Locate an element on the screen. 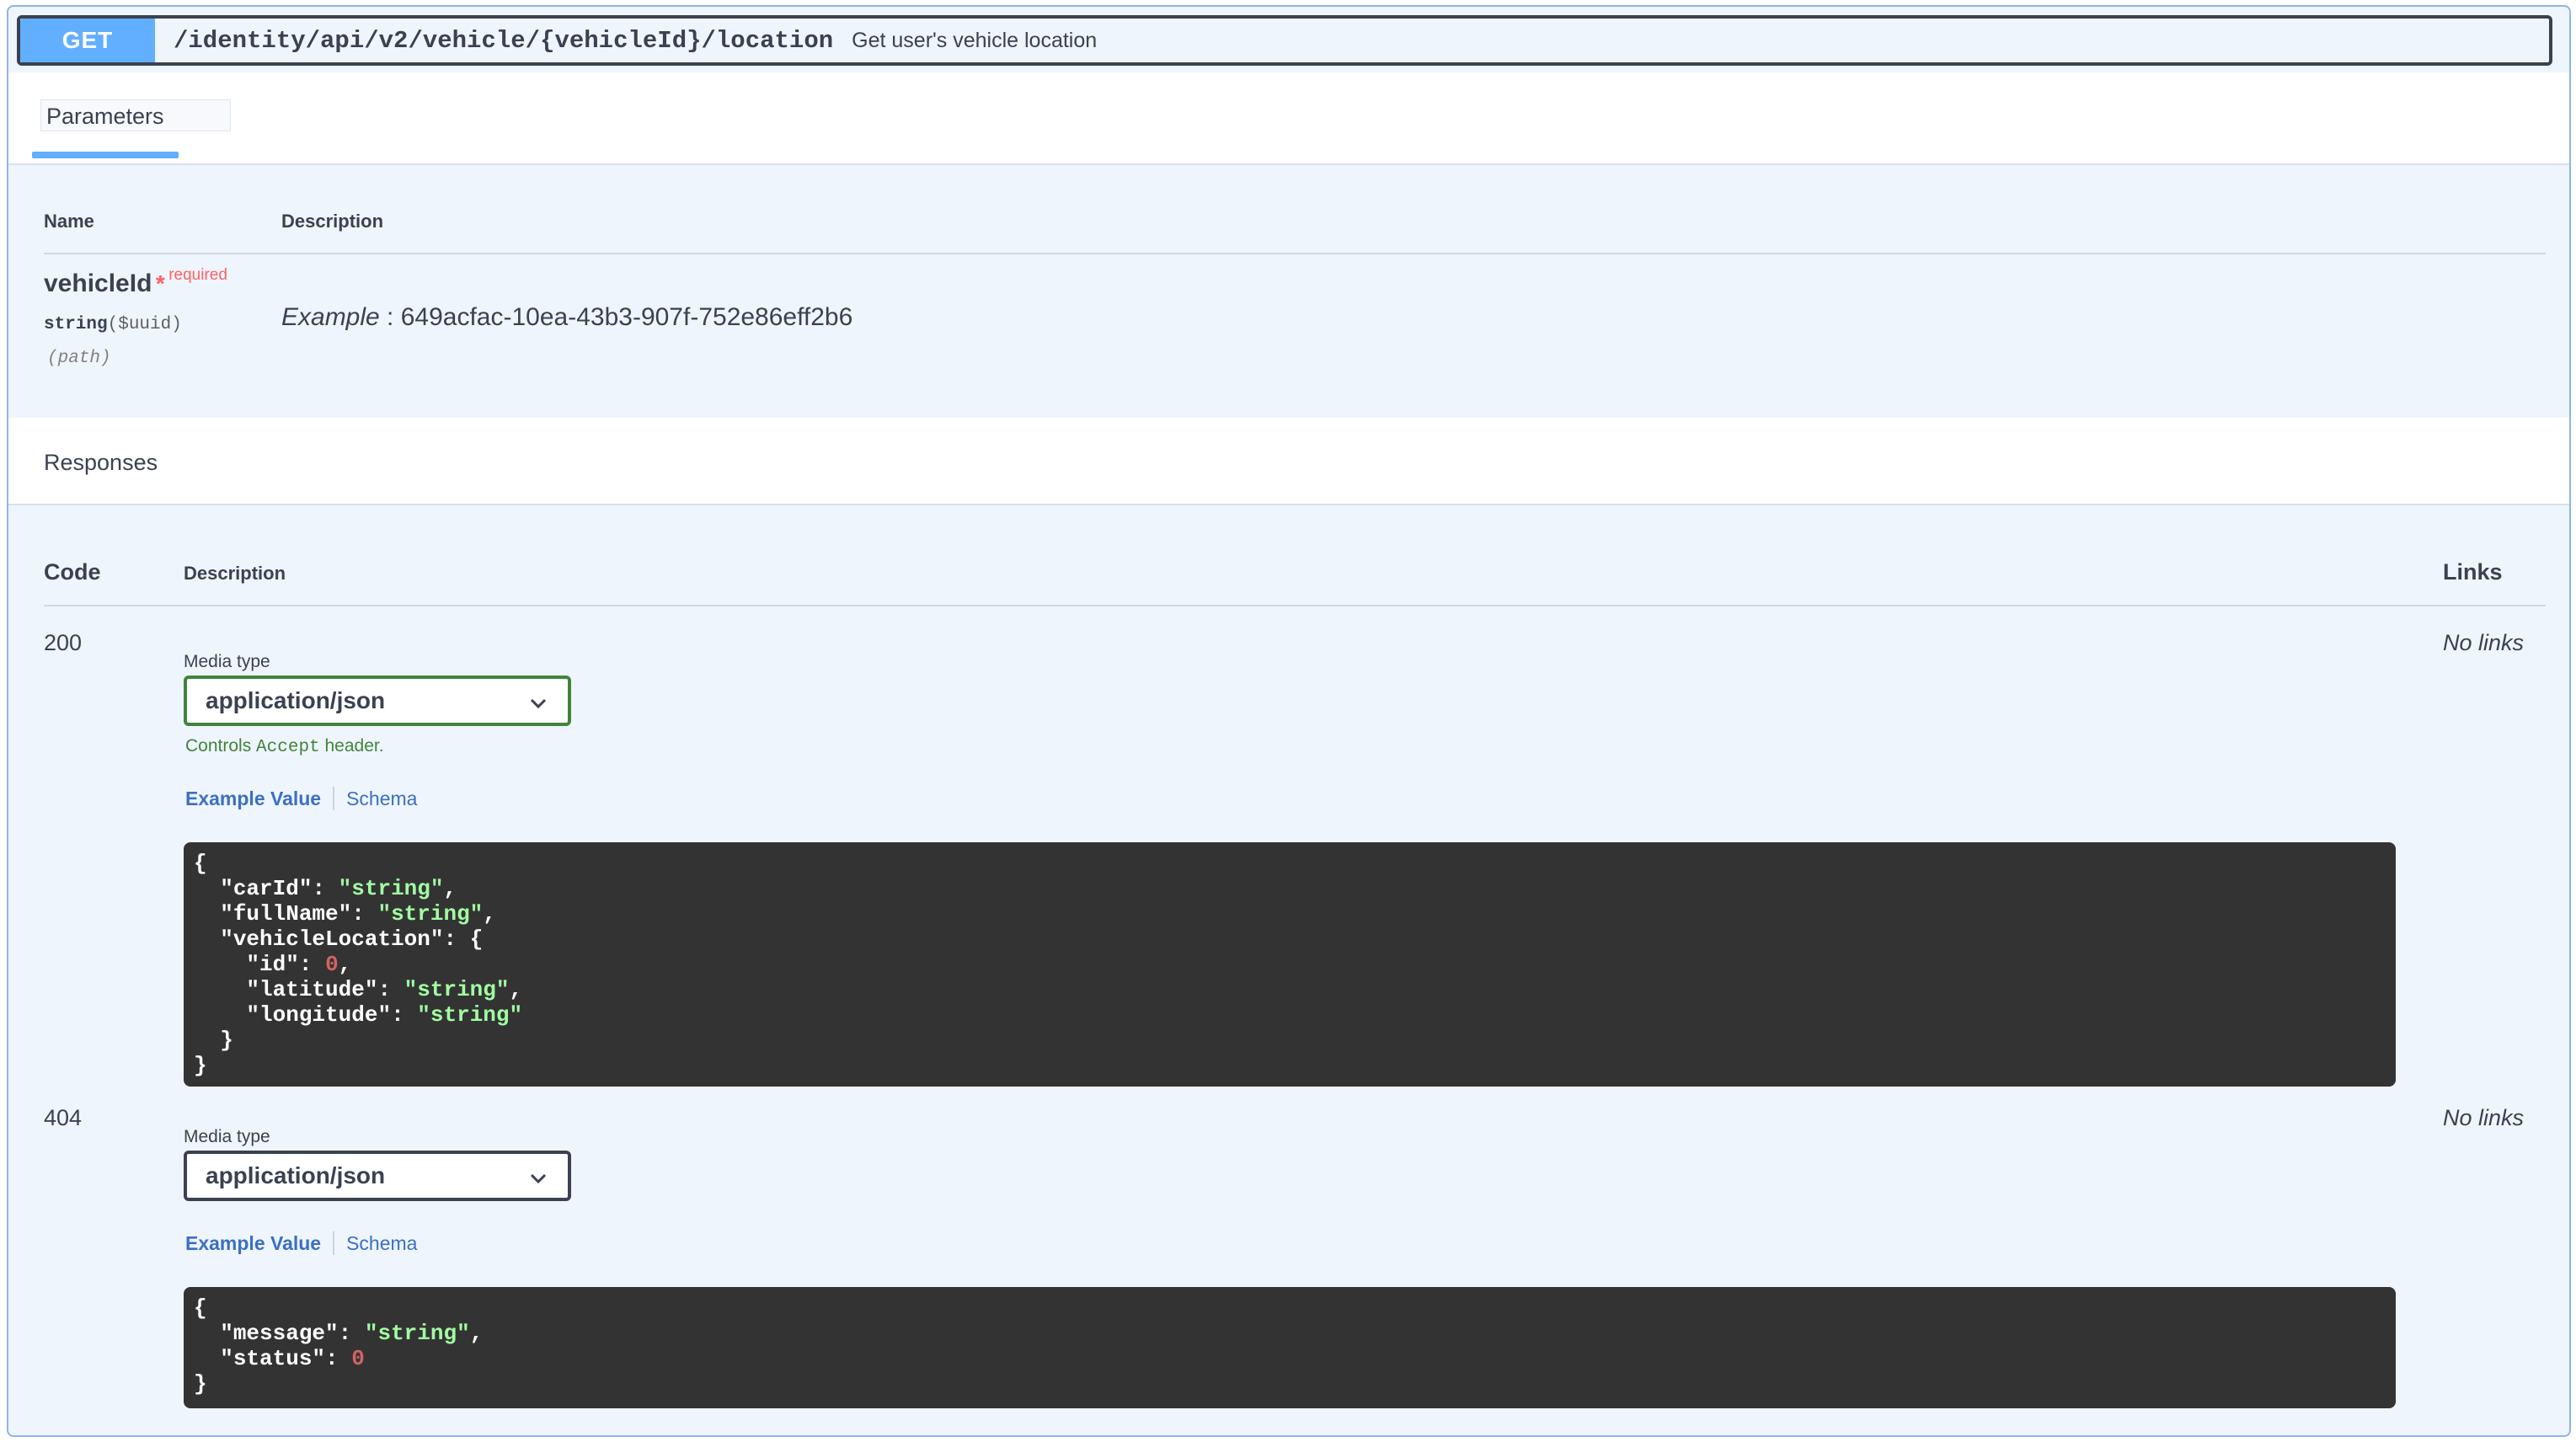 The height and width of the screenshot is (1442, 2576). param-type: string($uuid) is located at coordinates (113, 324).